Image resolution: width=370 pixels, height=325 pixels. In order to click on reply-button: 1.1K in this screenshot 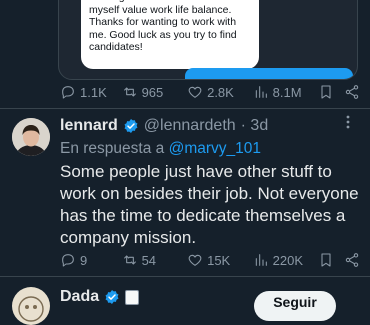, I will do `click(91, 92)`.